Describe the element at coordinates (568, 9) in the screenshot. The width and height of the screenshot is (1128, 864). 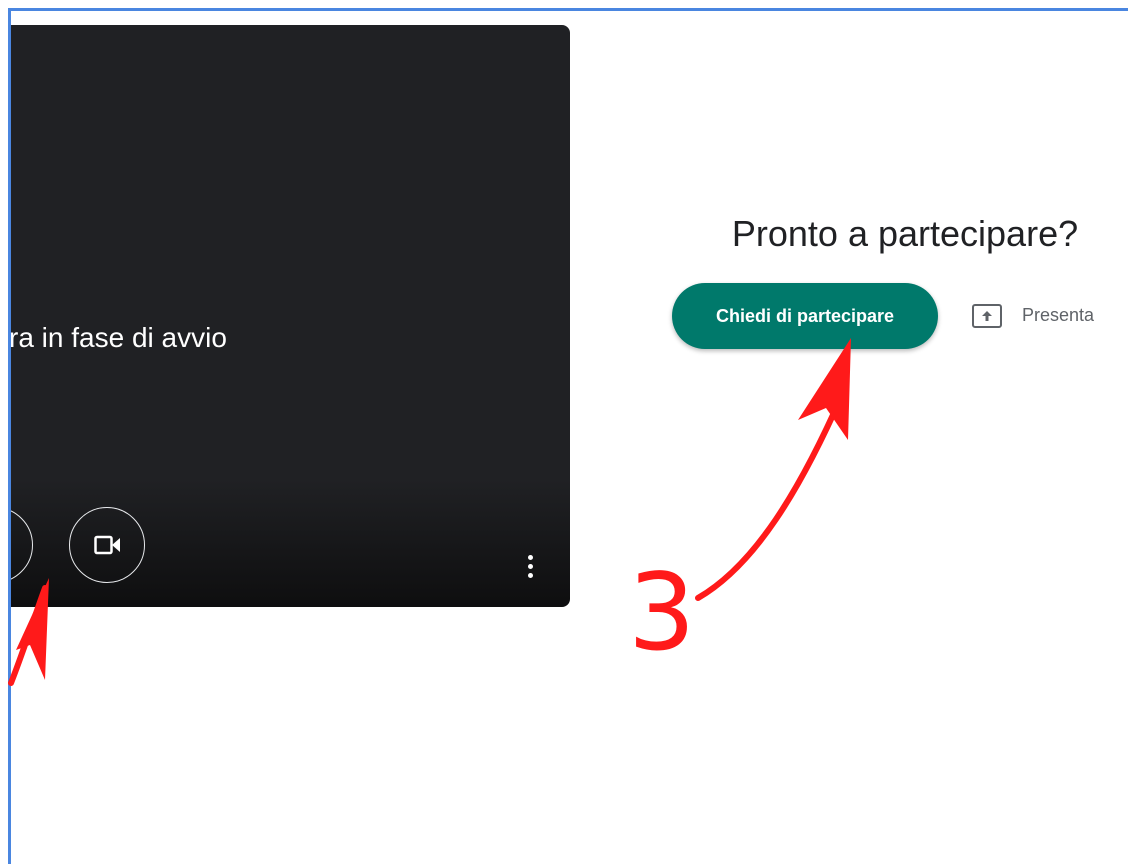
I see `frame-border-top` at that location.